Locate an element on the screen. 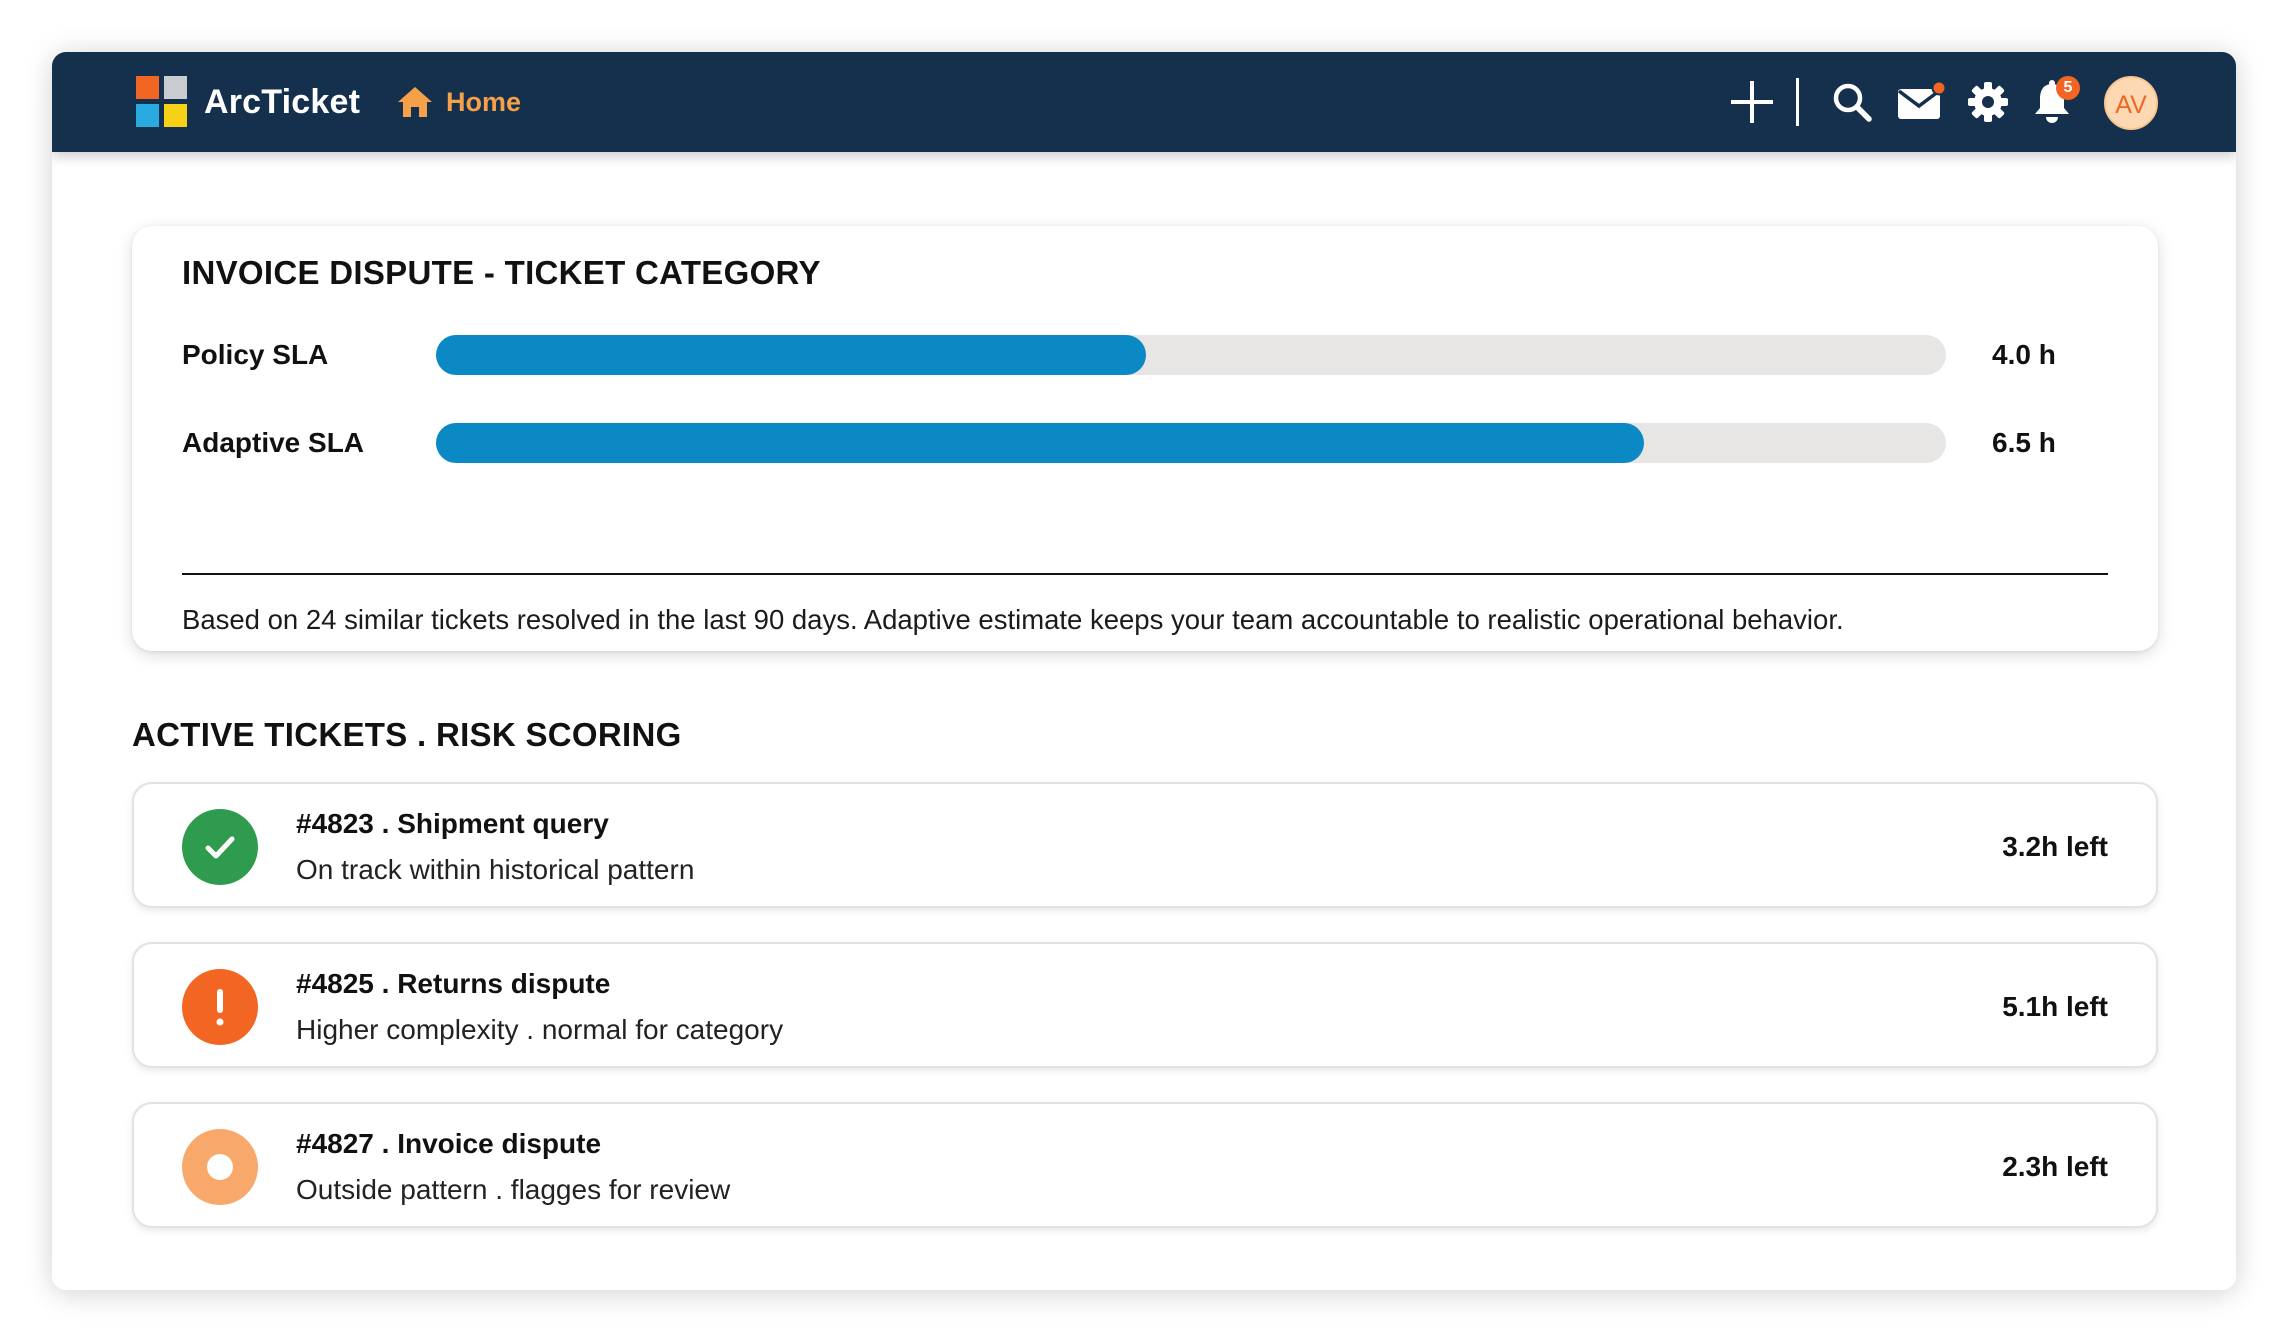  logo-icon is located at coordinates (162, 102).